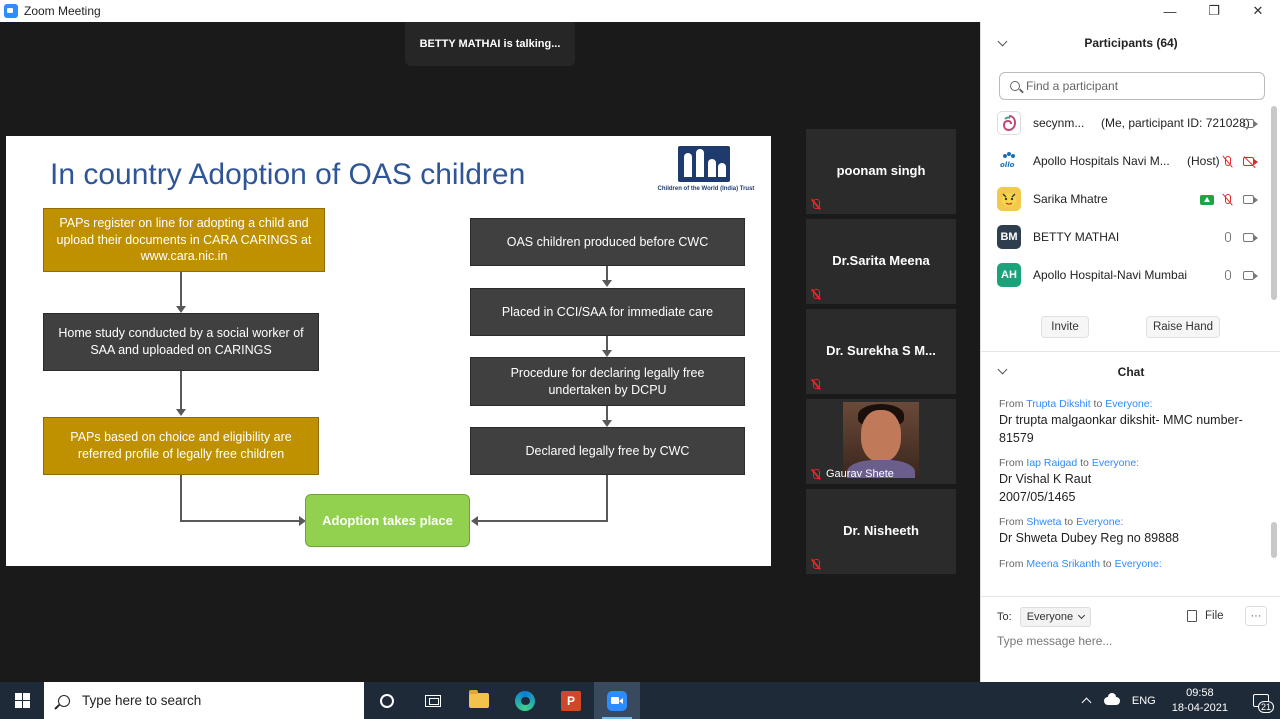 This screenshot has width=1280, height=719. I want to click on language-indicator: ENG, so click(1144, 701).